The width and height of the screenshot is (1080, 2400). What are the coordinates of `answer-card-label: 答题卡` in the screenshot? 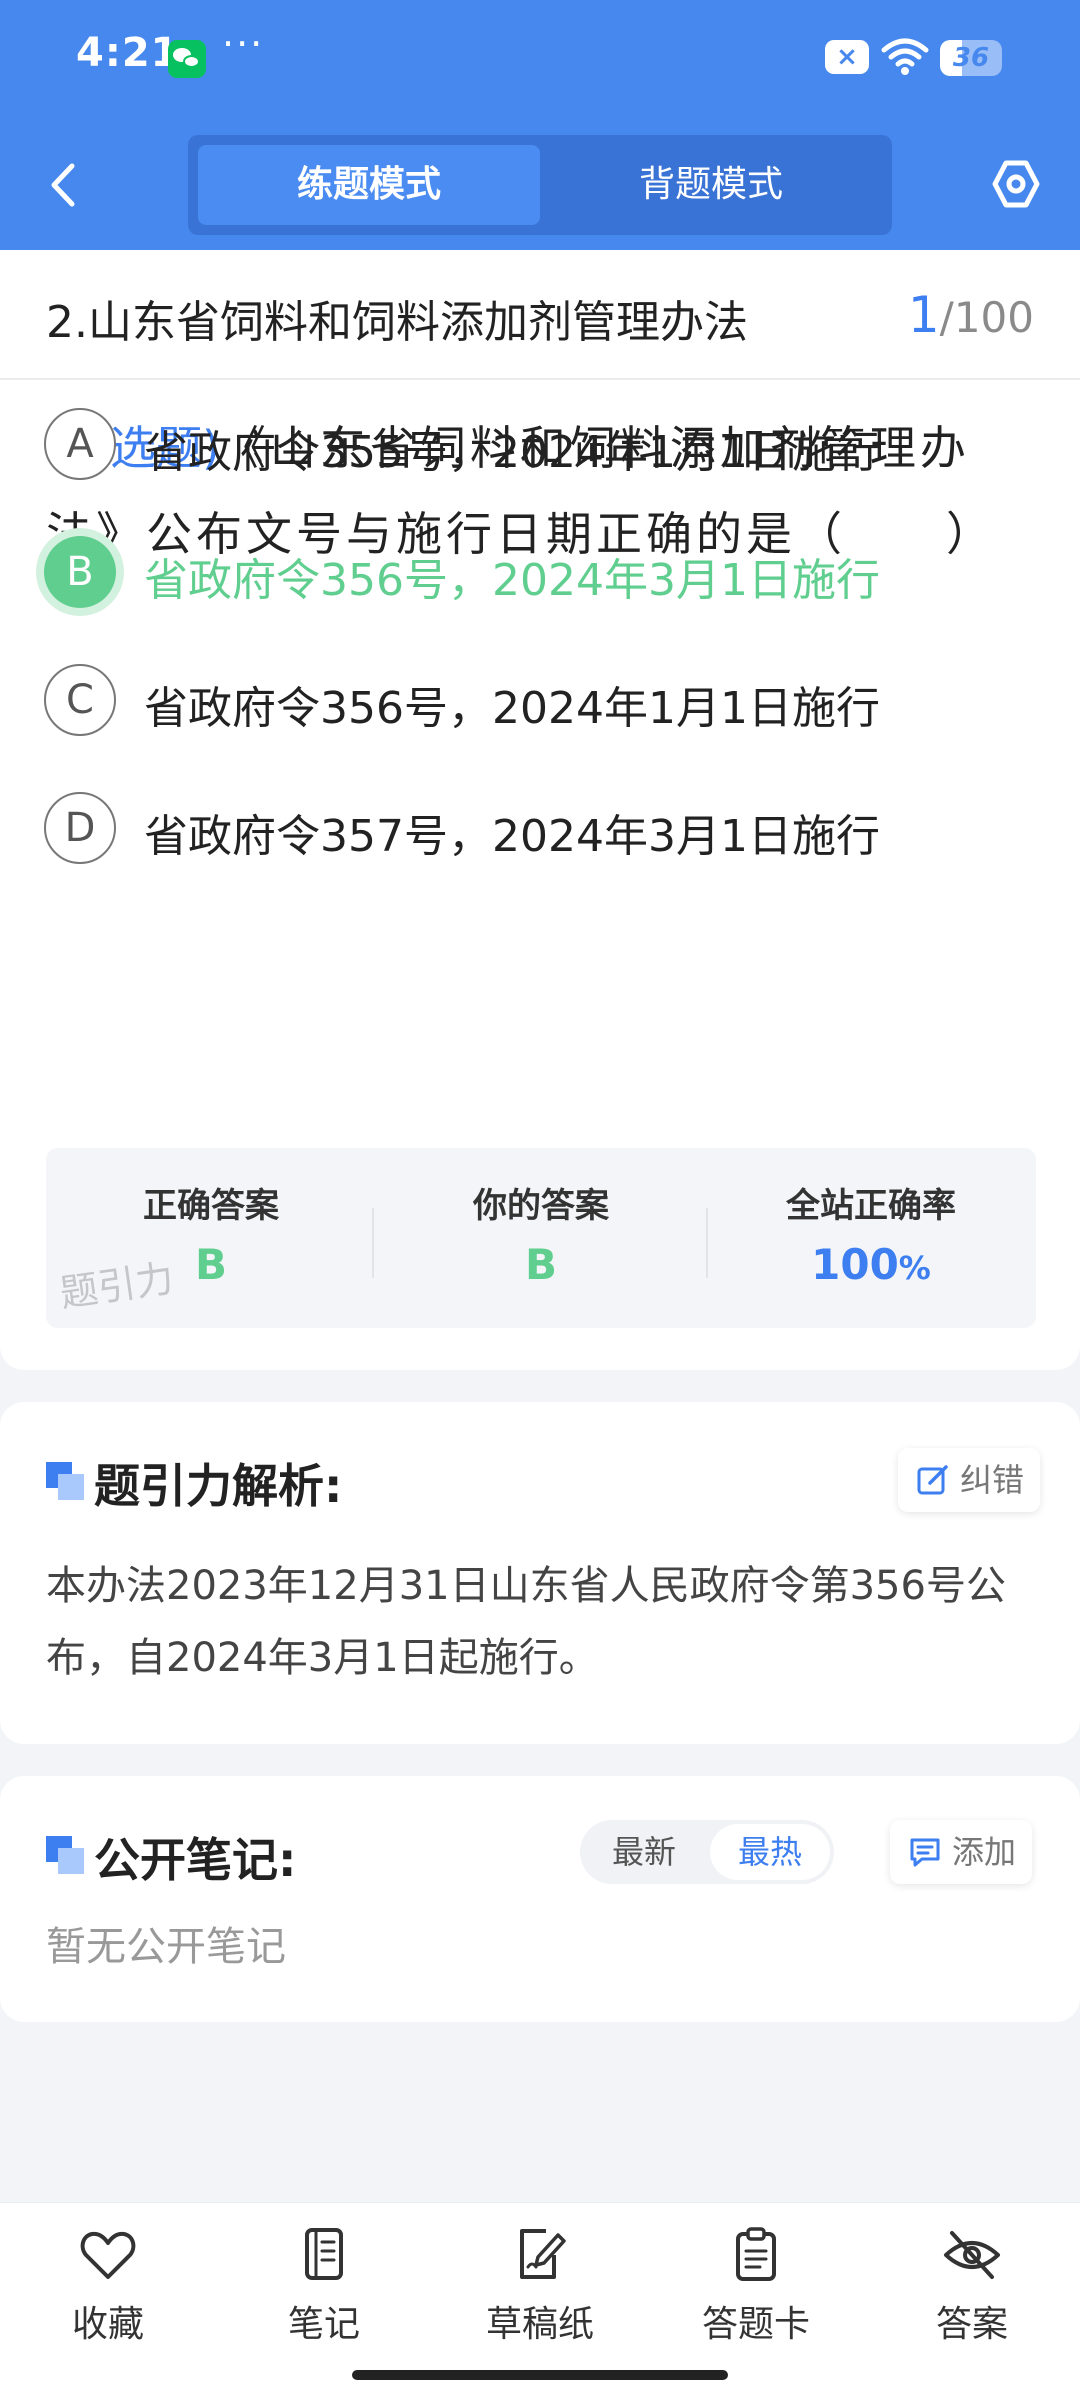 It's located at (755, 2324).